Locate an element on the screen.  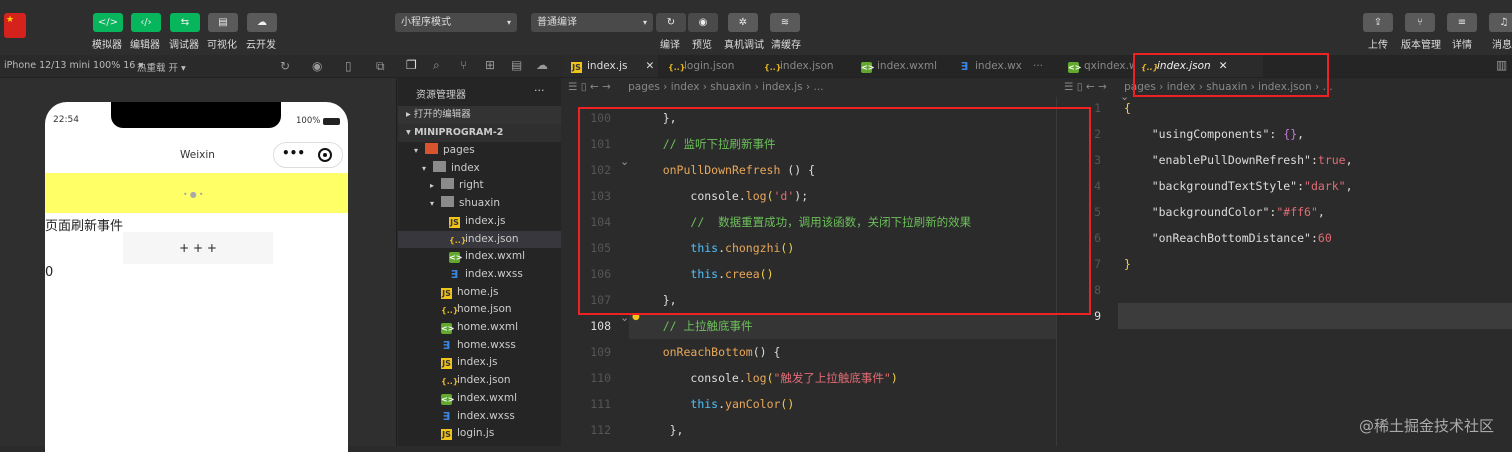
docker-icon: ☁ is located at coordinates (542, 65).